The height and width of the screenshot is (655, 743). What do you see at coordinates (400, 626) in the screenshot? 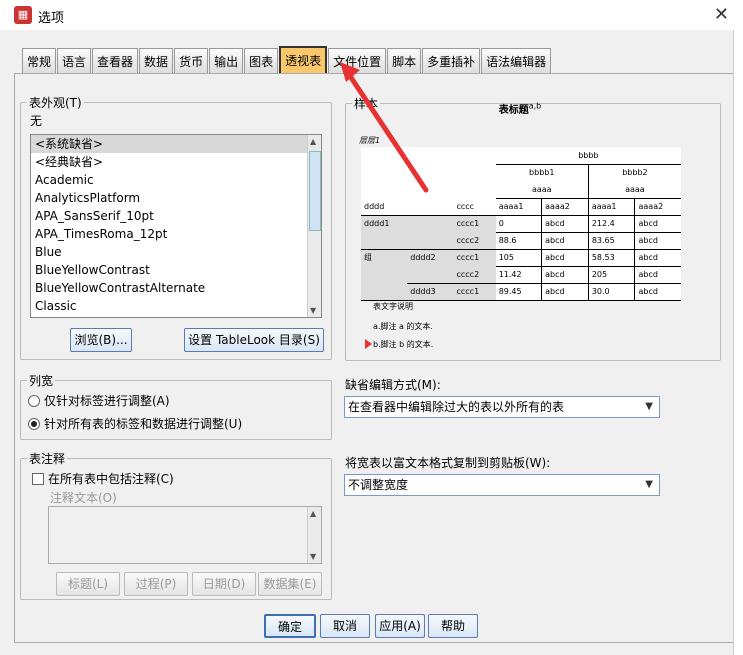
I see `apply-button: 应用(A)` at bounding box center [400, 626].